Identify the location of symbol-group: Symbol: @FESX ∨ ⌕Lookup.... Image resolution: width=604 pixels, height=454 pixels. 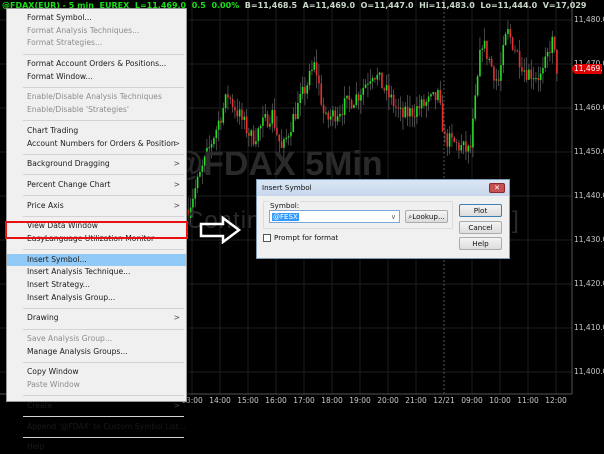
(358, 215).